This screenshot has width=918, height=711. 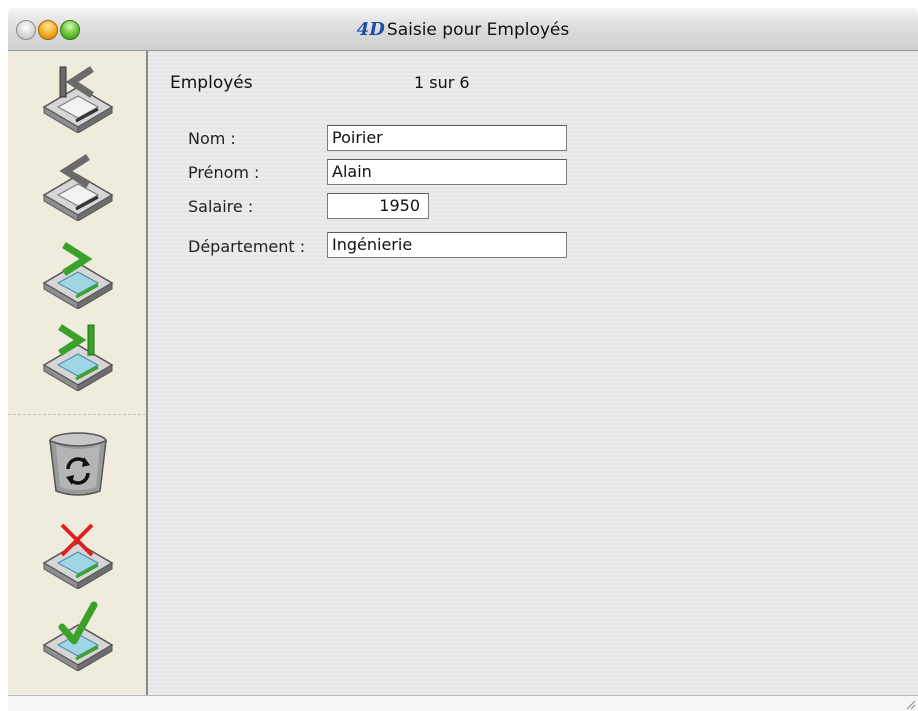 I want to click on status-bar, so click(x=463, y=703).